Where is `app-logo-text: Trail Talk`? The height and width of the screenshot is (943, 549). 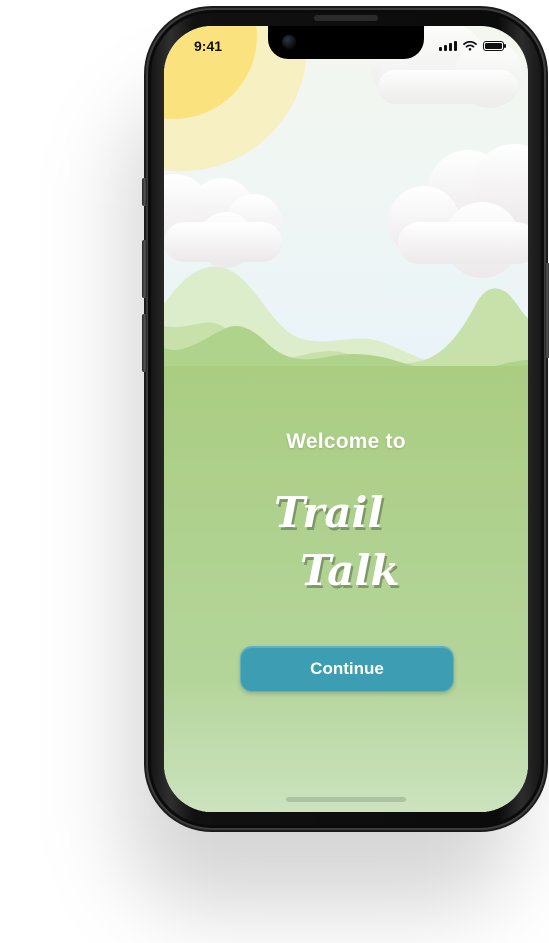
app-logo-text: Trail Talk is located at coordinates (355, 558).